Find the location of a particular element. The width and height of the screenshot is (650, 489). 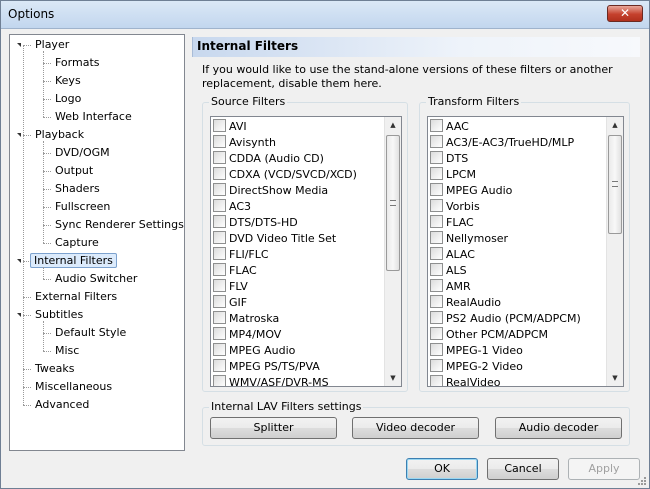

tree-item-shaders: Shaders is located at coordinates (77, 189).